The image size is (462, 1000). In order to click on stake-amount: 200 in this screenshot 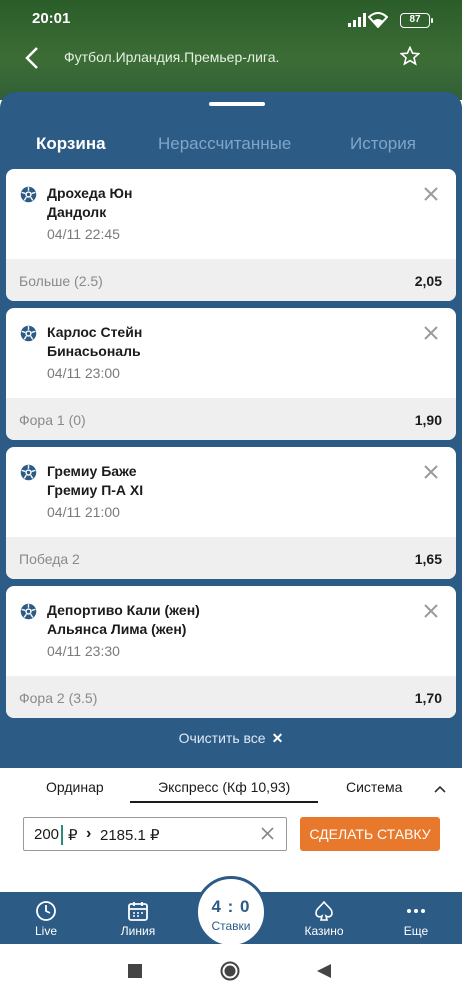, I will do `click(47, 834)`.